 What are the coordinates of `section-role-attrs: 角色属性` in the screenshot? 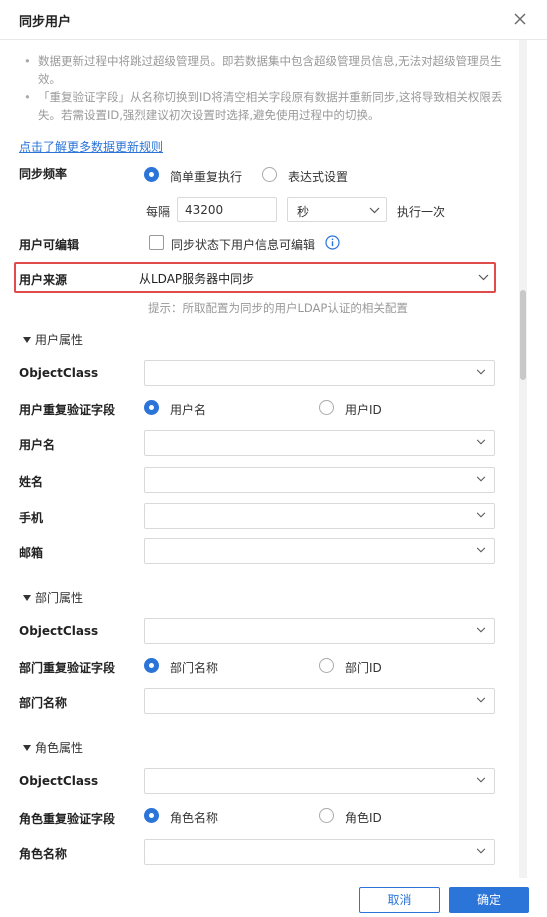 It's located at (53, 747).